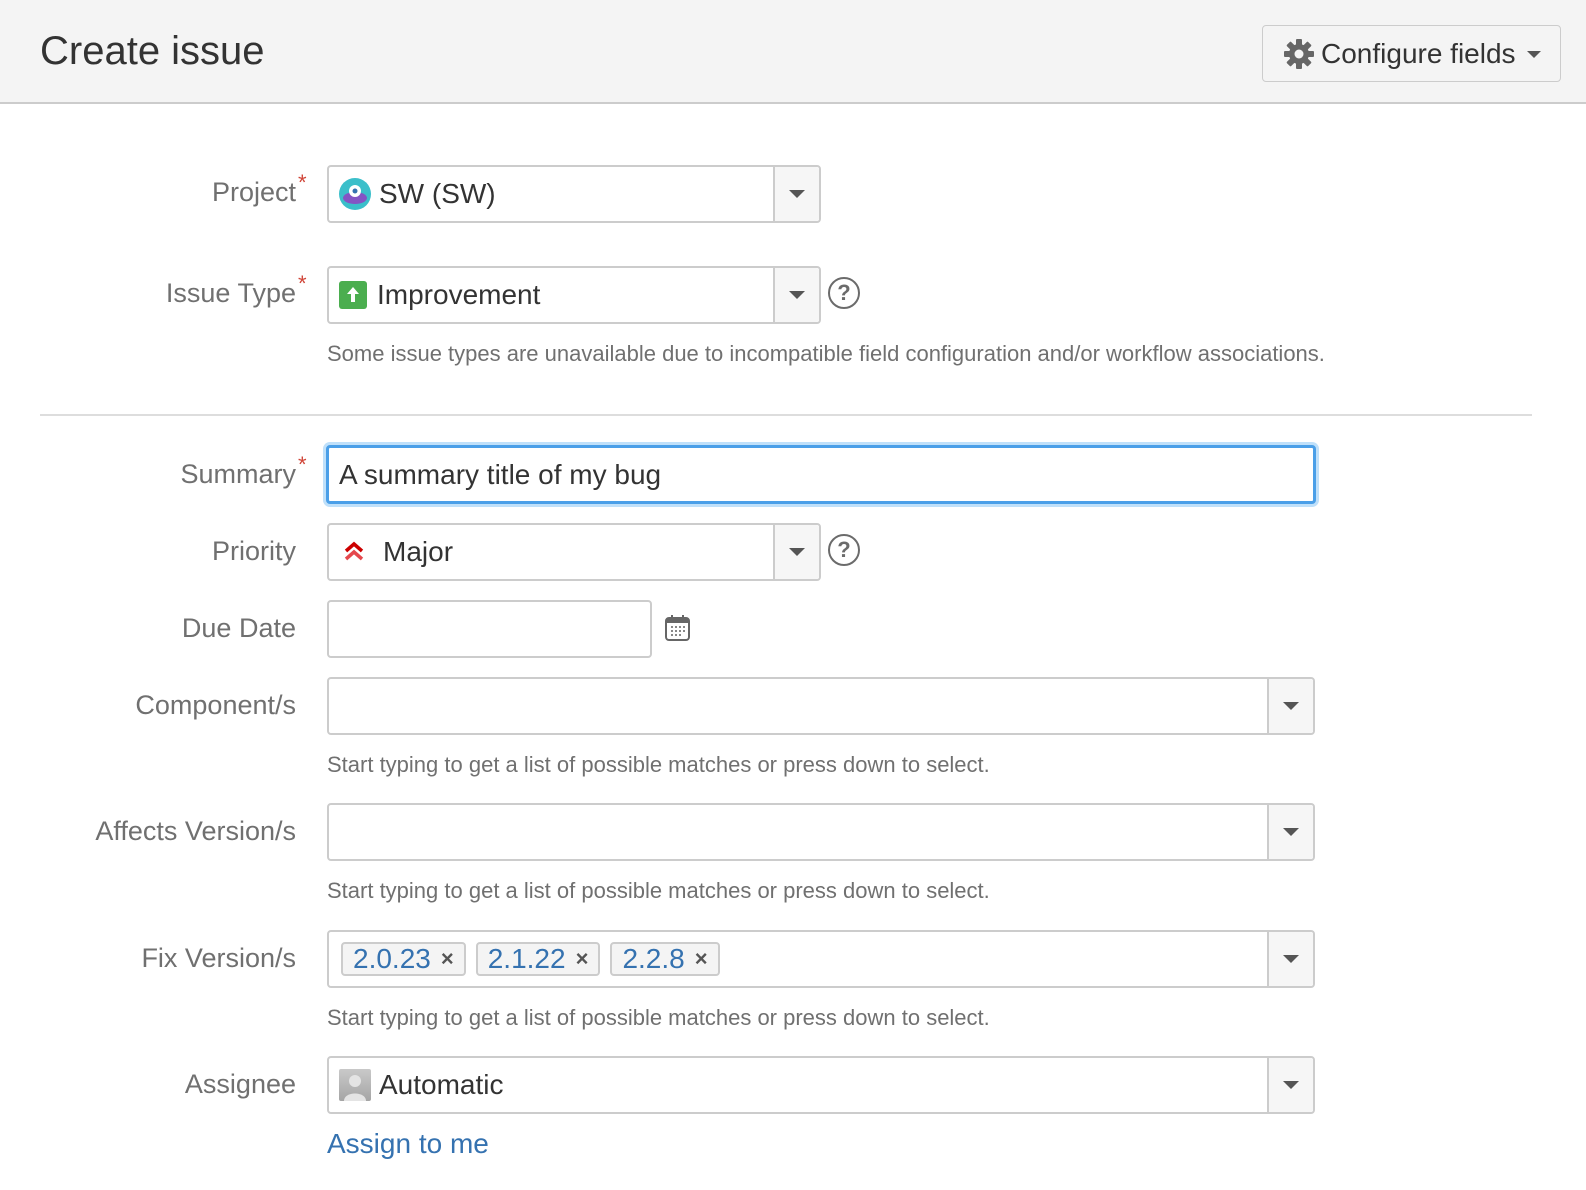 This screenshot has height=1190, width=1586. I want to click on fix-versions-select: 2.0.23 × 2.1.22 × 2.2.8 ×, so click(821, 959).